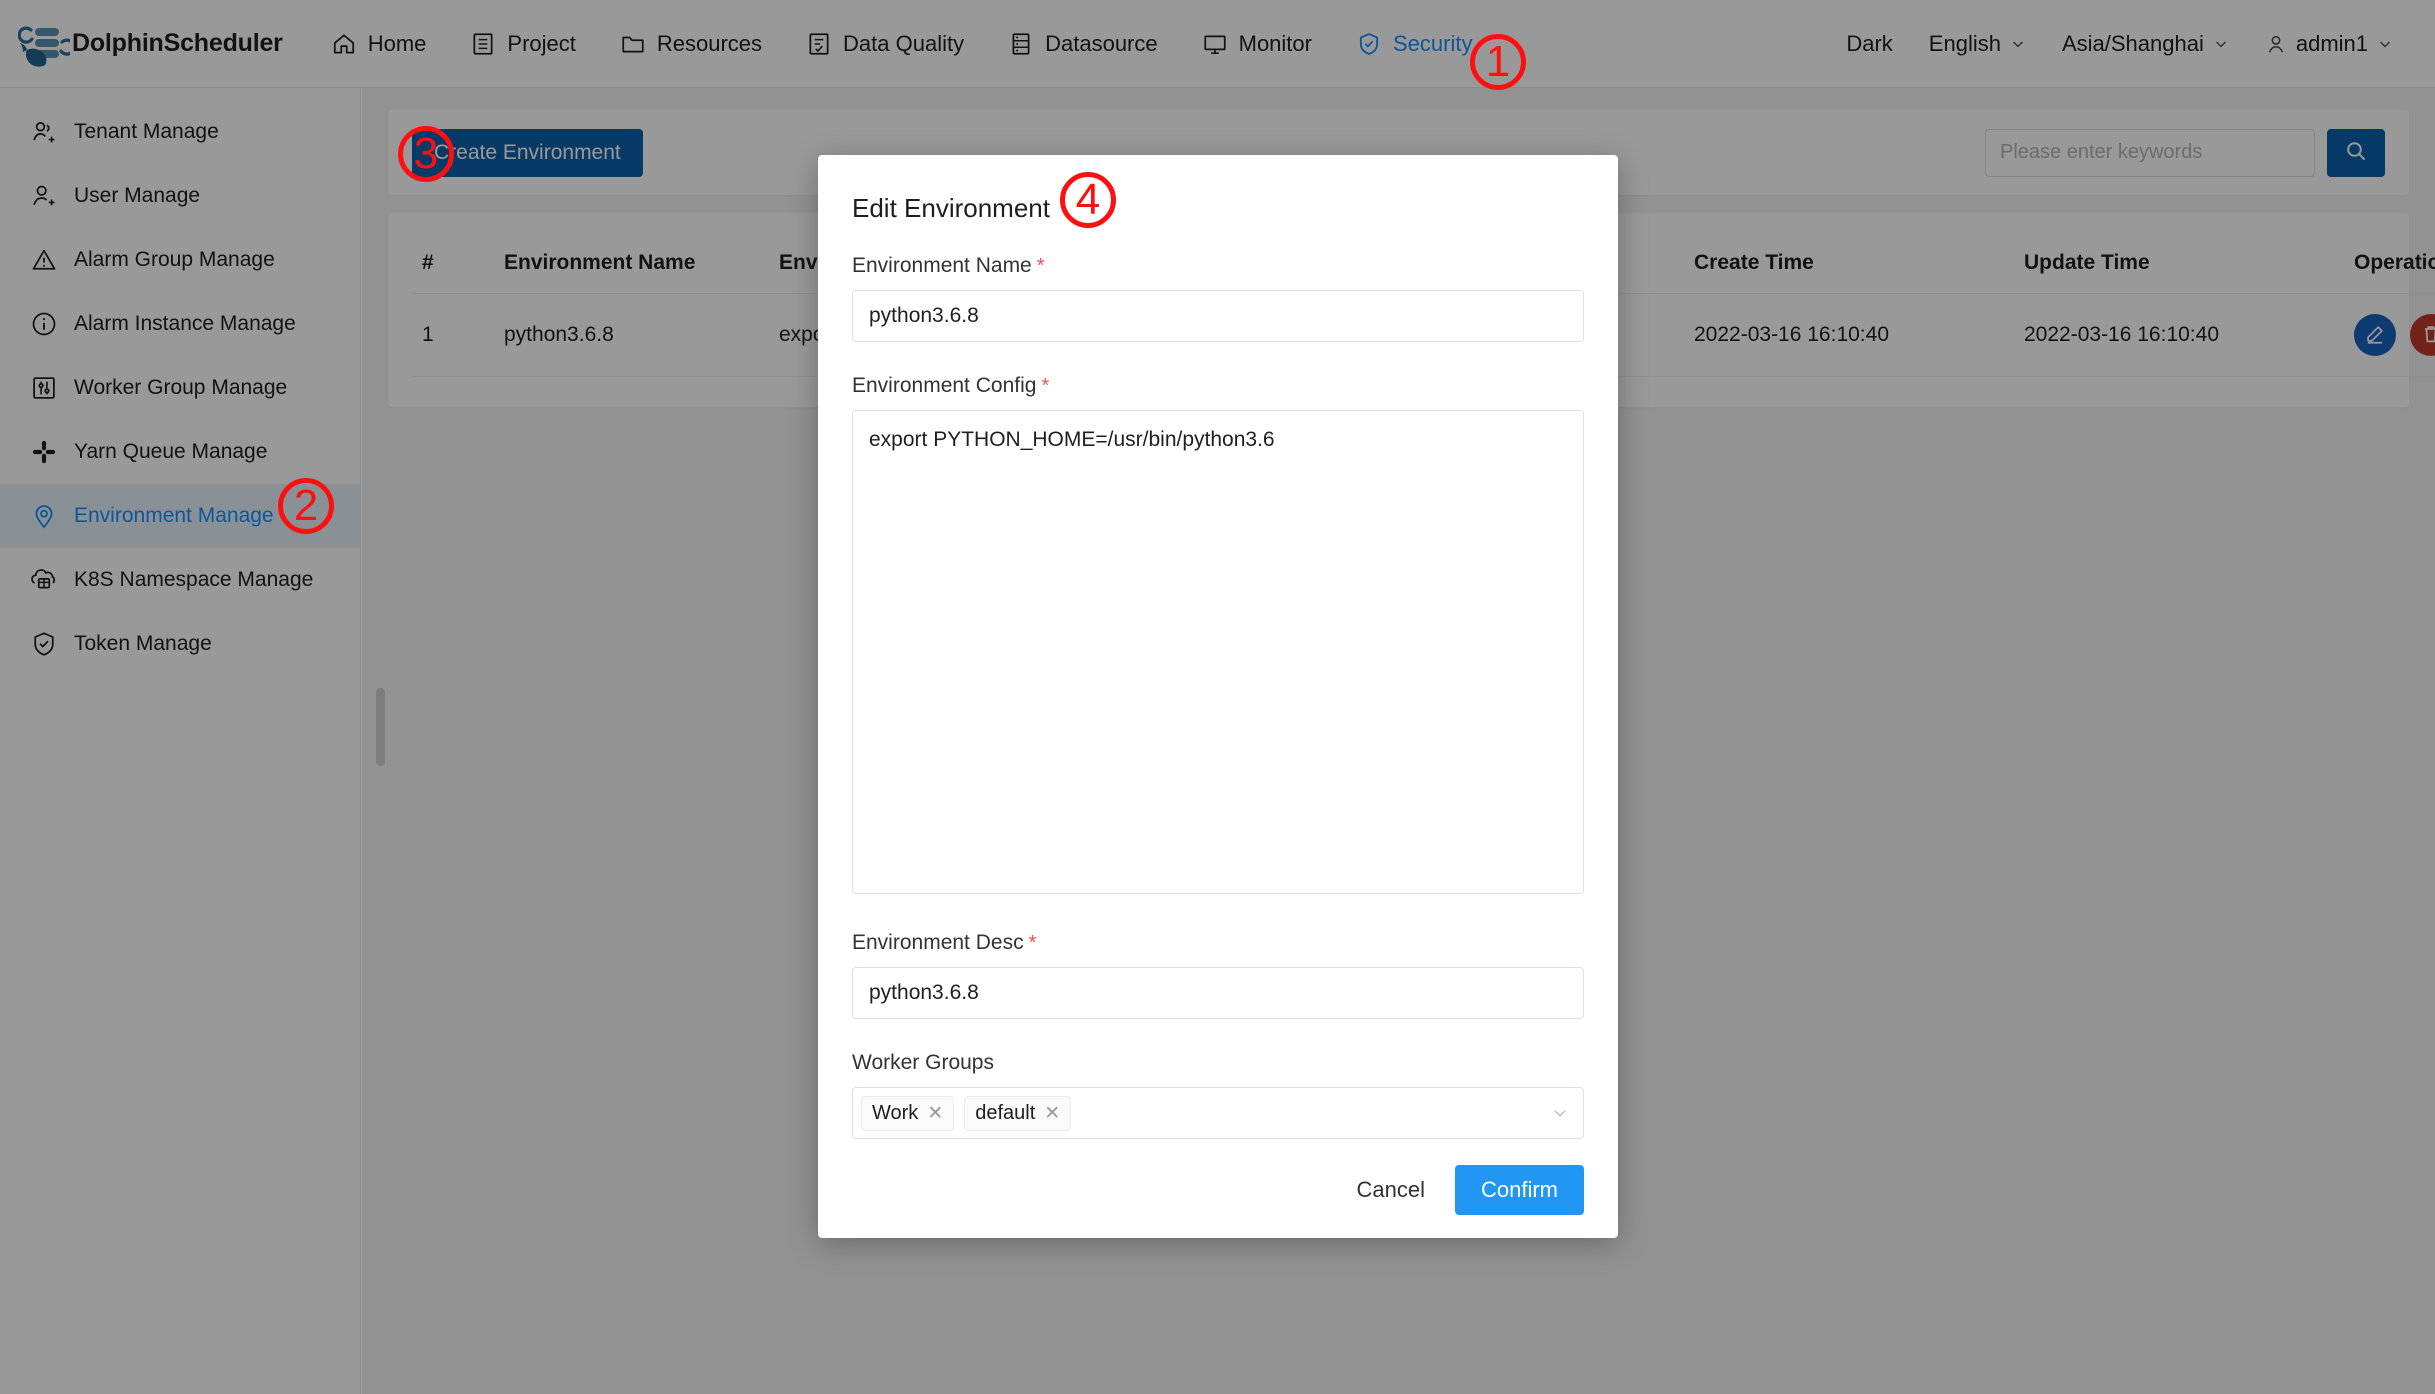  I want to click on dialog-title: Edit Environment, so click(951, 208).